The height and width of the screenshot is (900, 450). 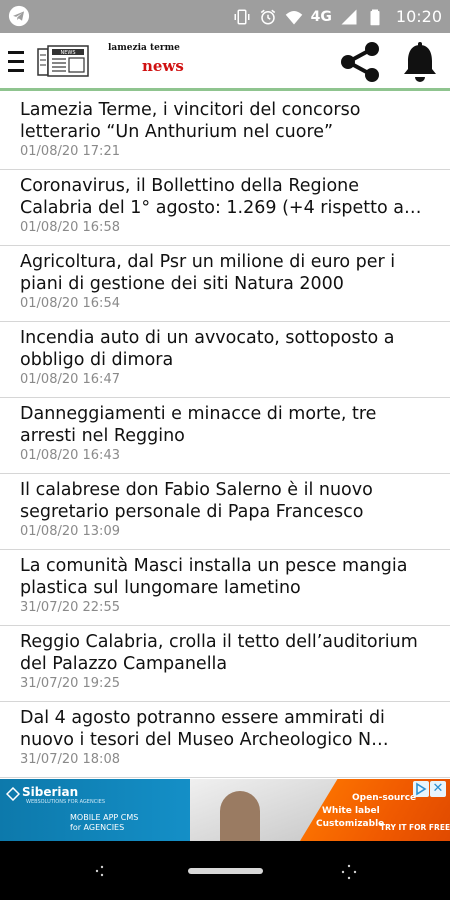 What do you see at coordinates (420, 63) in the screenshot?
I see `bell-icon` at bounding box center [420, 63].